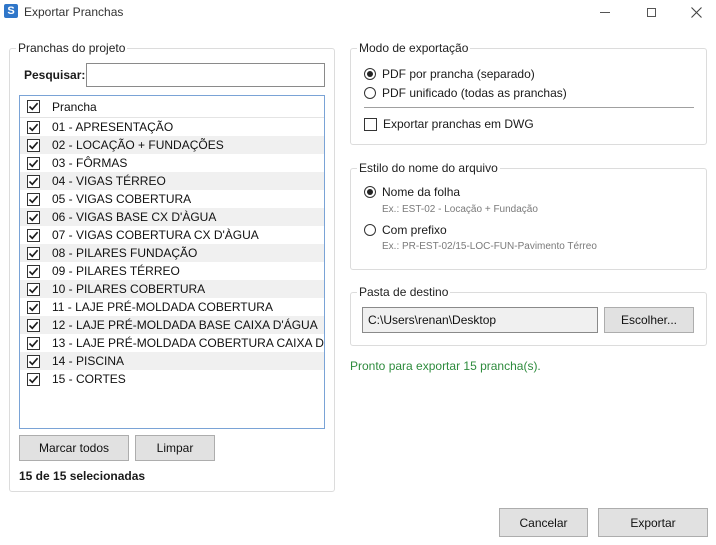  I want to click on list-header: Prancha, so click(172, 107).